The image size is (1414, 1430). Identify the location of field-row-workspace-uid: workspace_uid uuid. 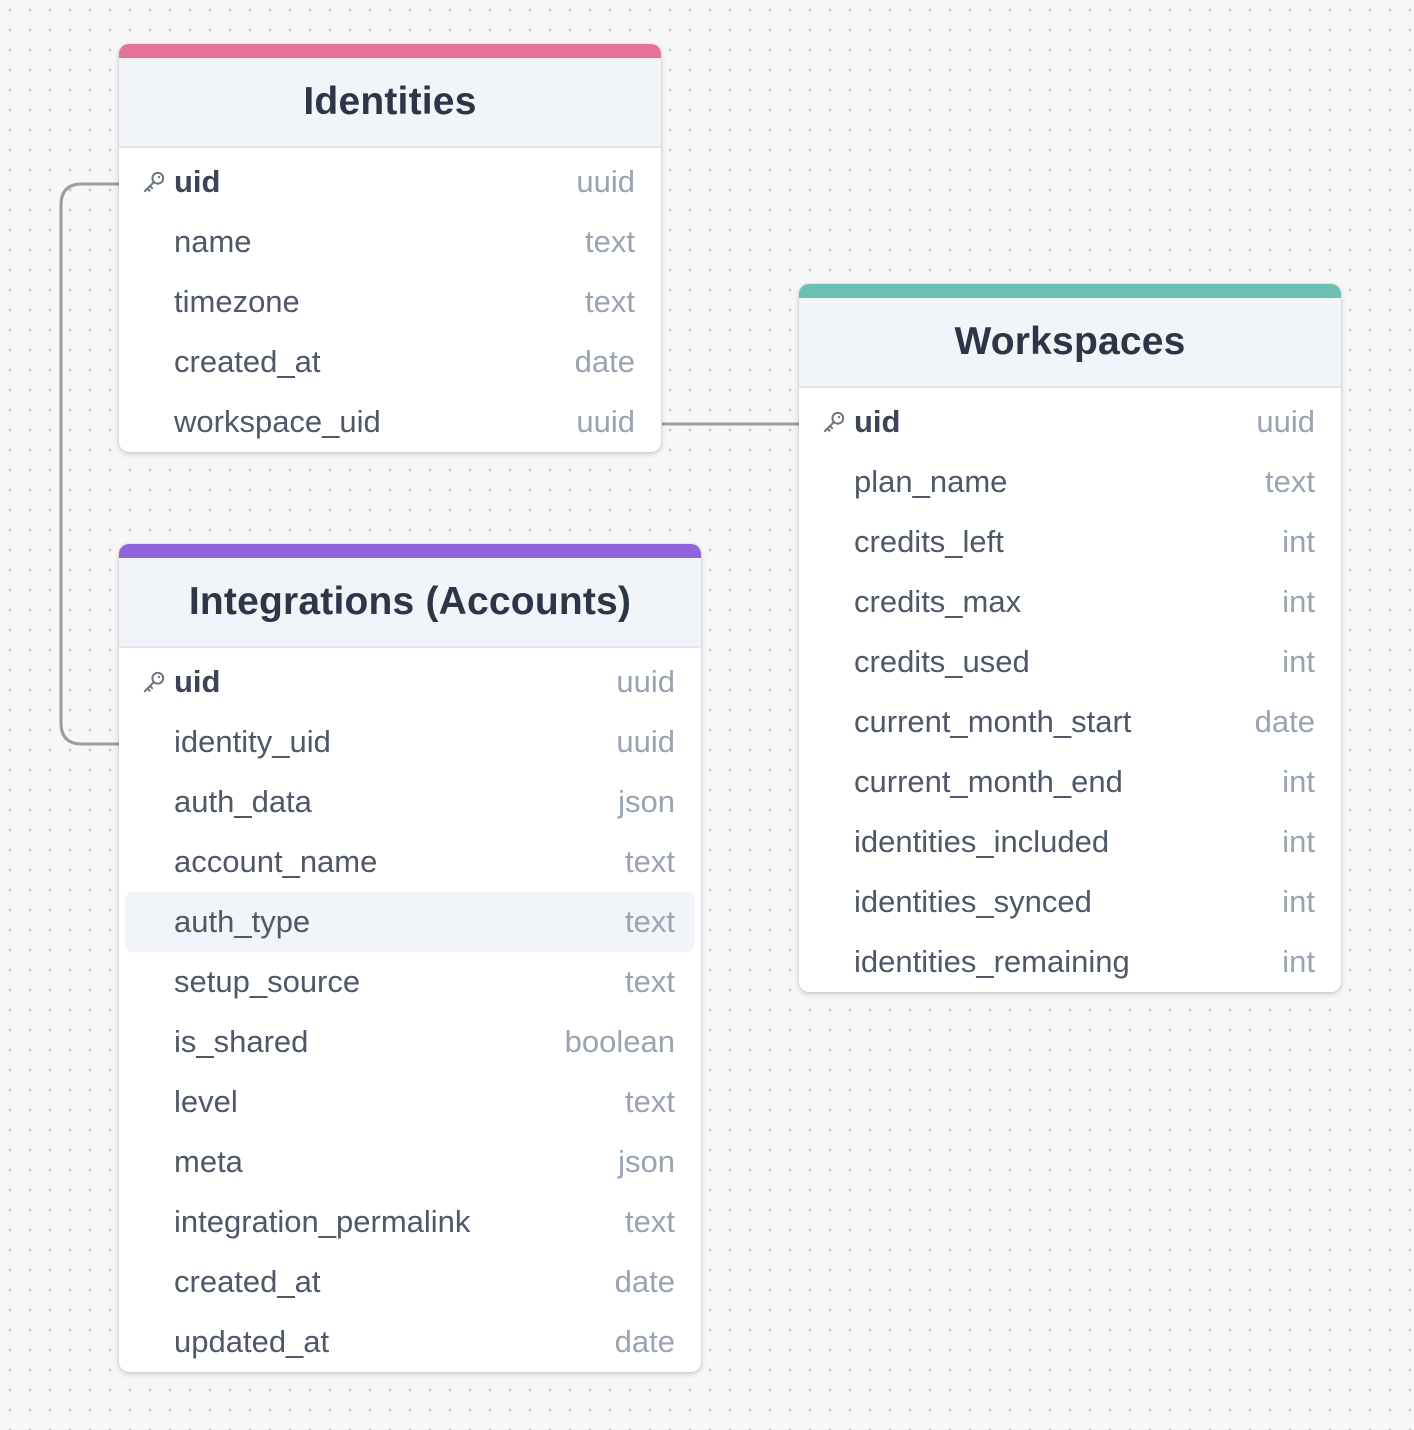
(390, 422).